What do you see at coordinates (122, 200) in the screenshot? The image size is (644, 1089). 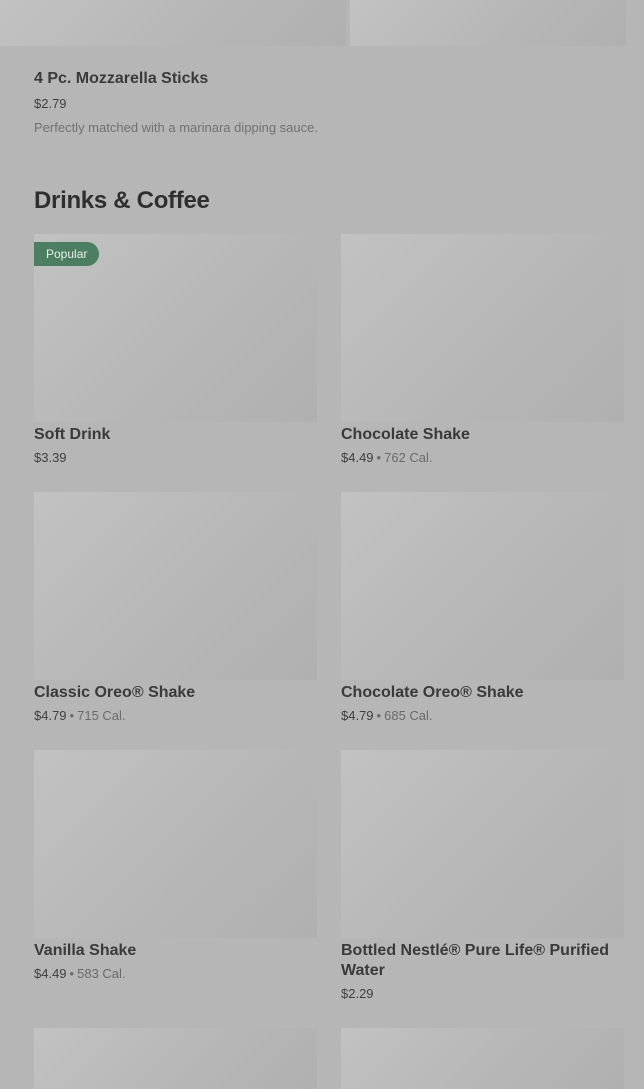 I see `section-title: Drinks & Coffee` at bounding box center [122, 200].